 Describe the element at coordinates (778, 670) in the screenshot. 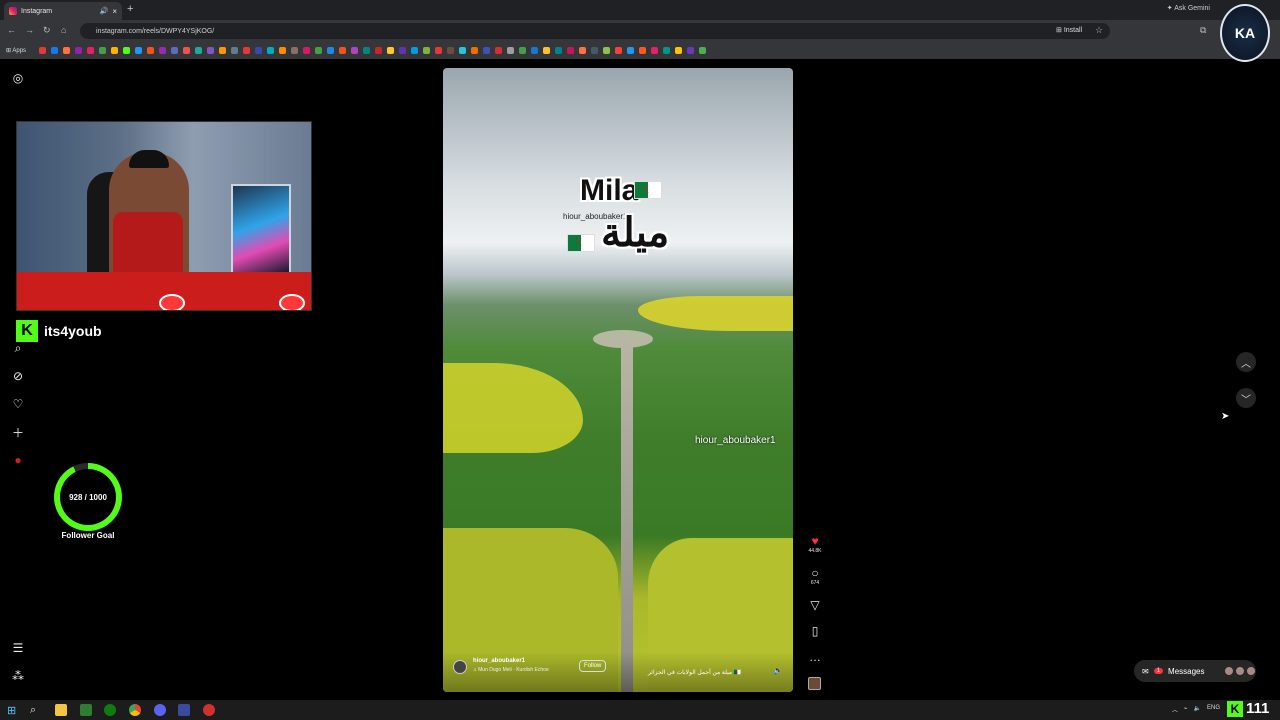

I see `volume-icon: 🔈` at that location.